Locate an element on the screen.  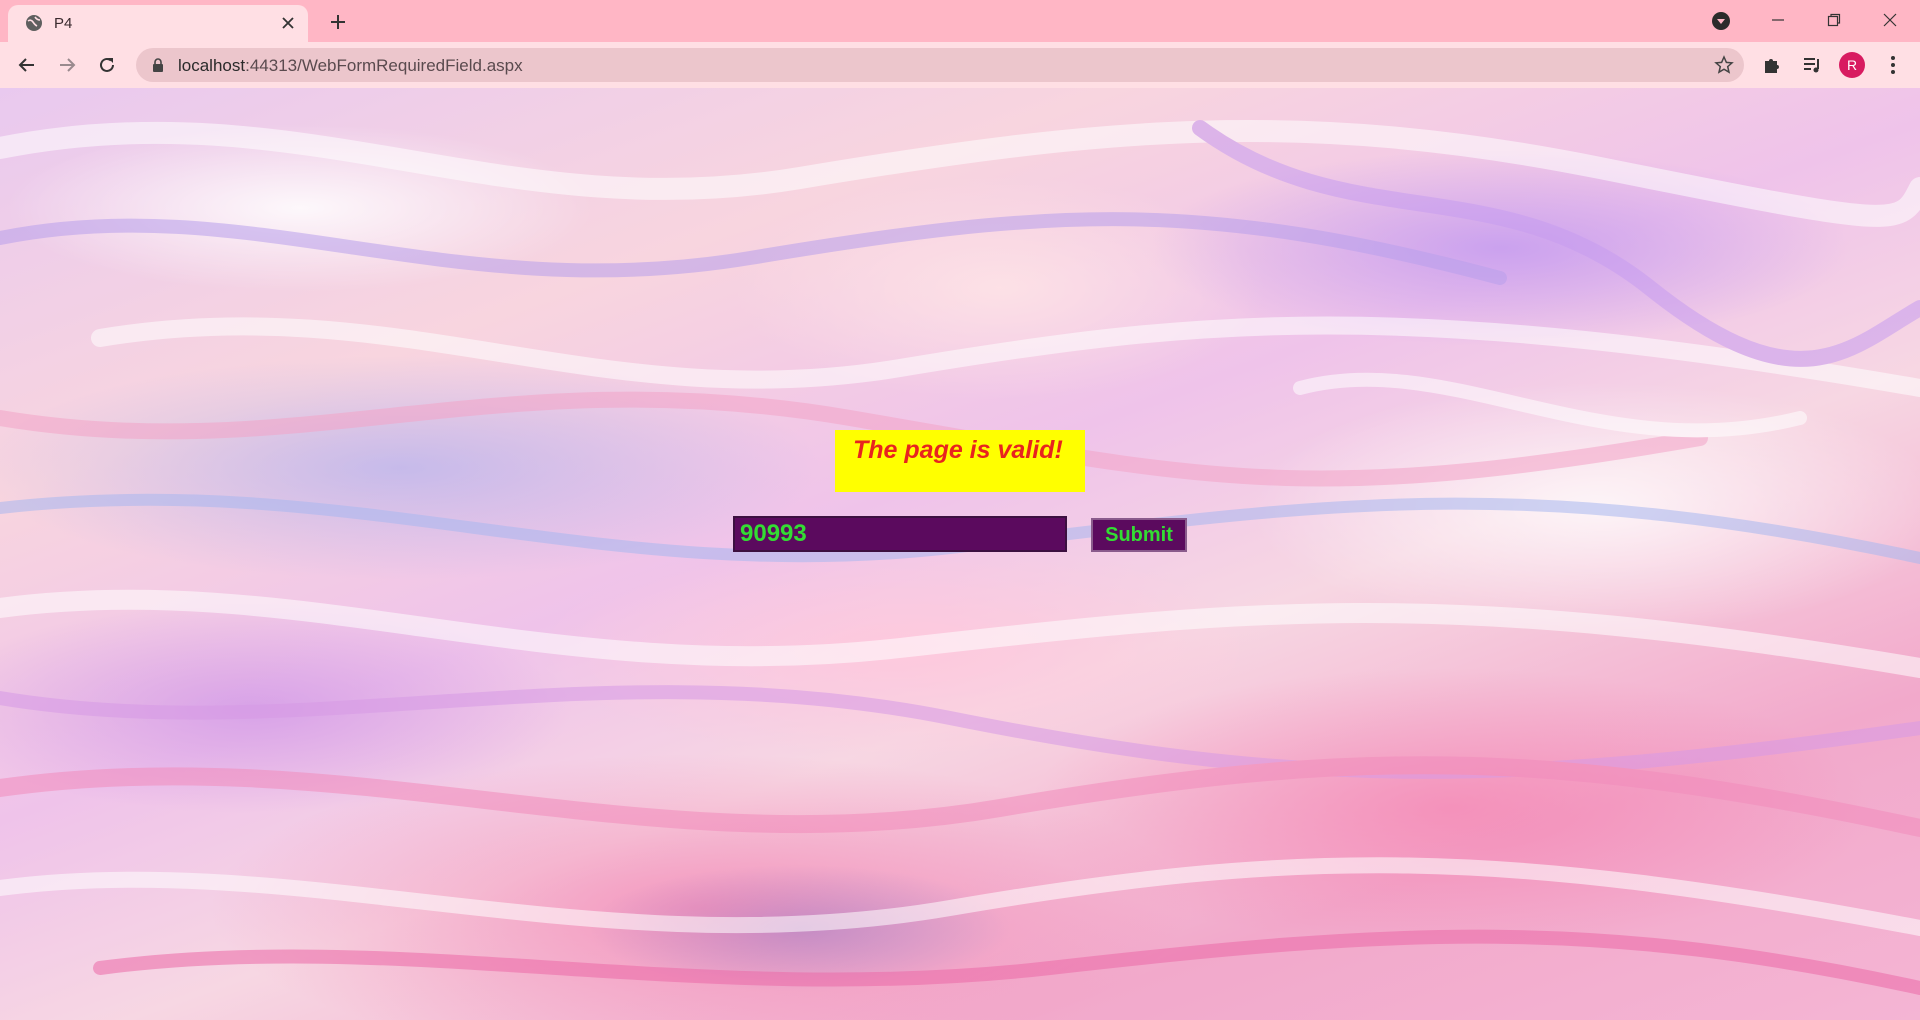
browser-menu-button is located at coordinates (1893, 65).